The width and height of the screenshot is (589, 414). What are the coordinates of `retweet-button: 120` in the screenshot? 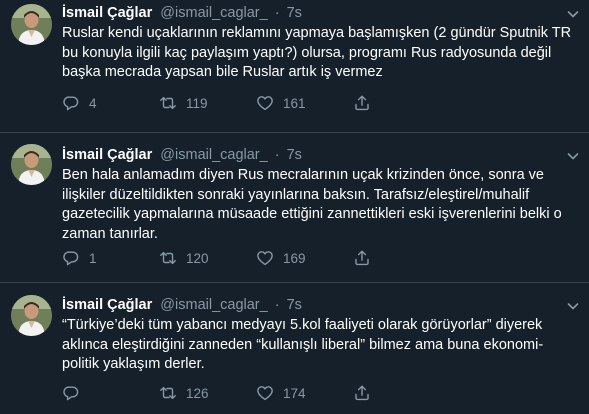 It's located at (184, 258).